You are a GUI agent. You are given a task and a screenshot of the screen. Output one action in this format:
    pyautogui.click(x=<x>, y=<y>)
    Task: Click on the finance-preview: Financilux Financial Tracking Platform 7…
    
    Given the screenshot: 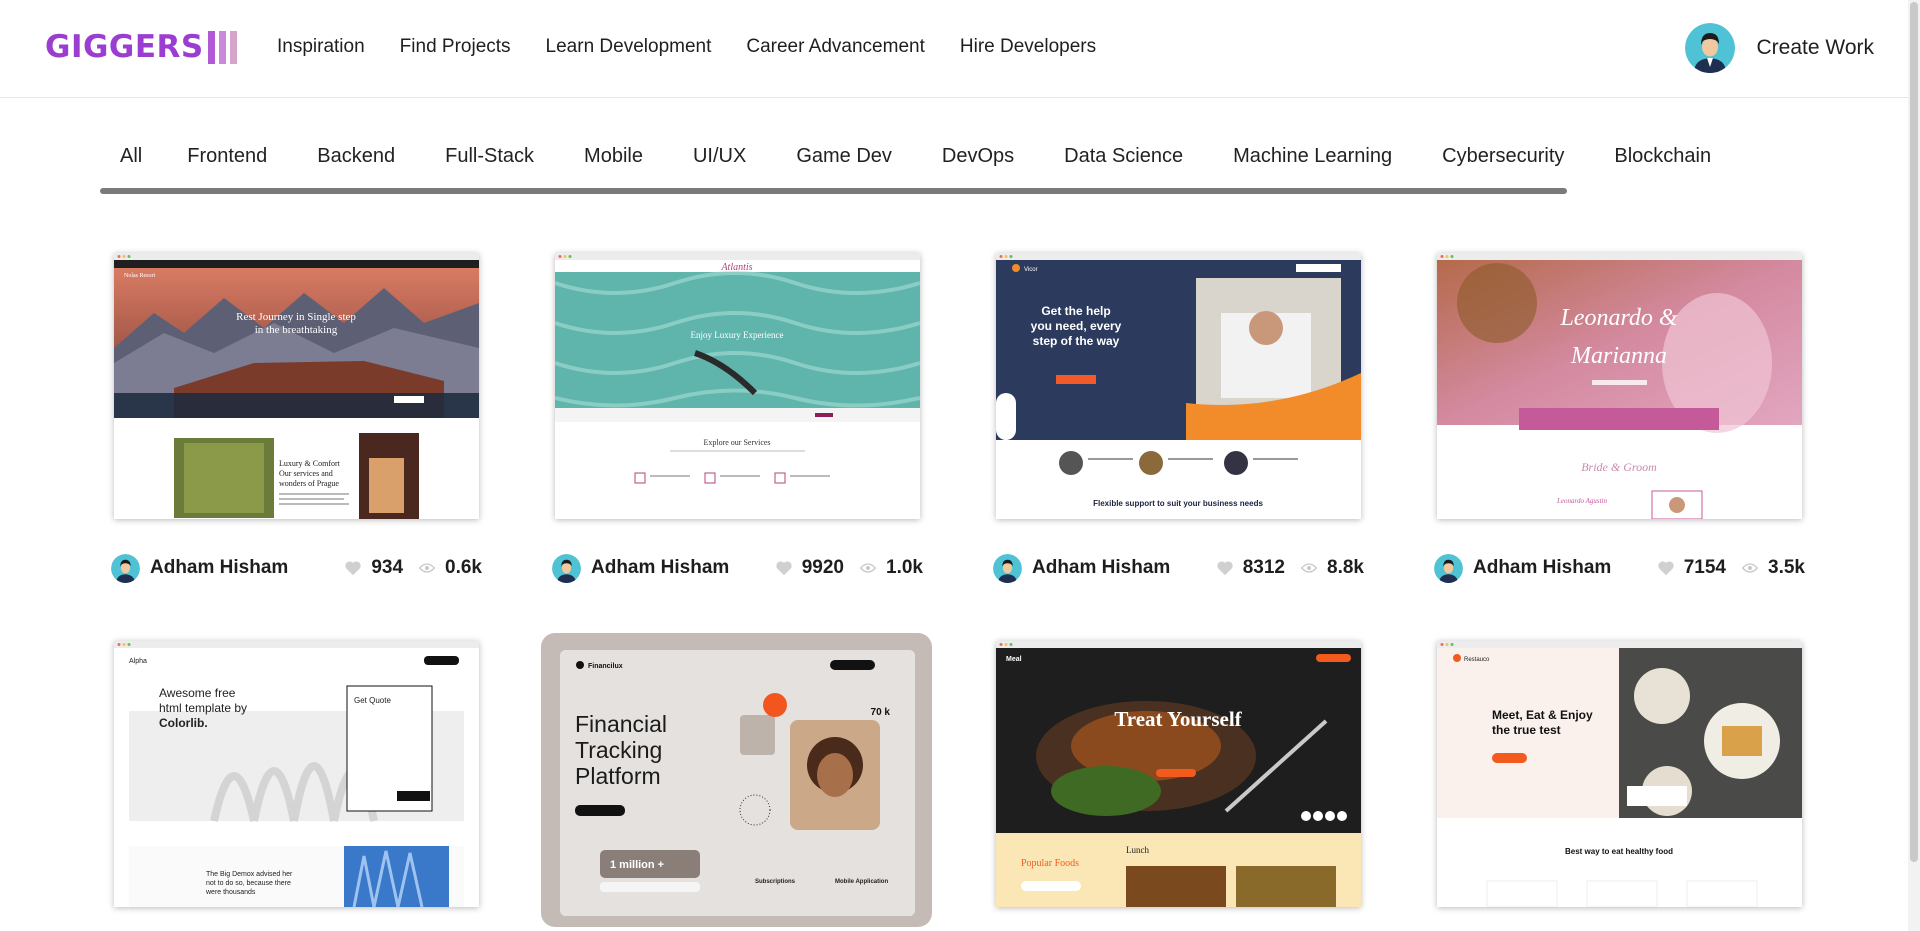 What is the action you would take?
    pyautogui.click(x=737, y=783)
    